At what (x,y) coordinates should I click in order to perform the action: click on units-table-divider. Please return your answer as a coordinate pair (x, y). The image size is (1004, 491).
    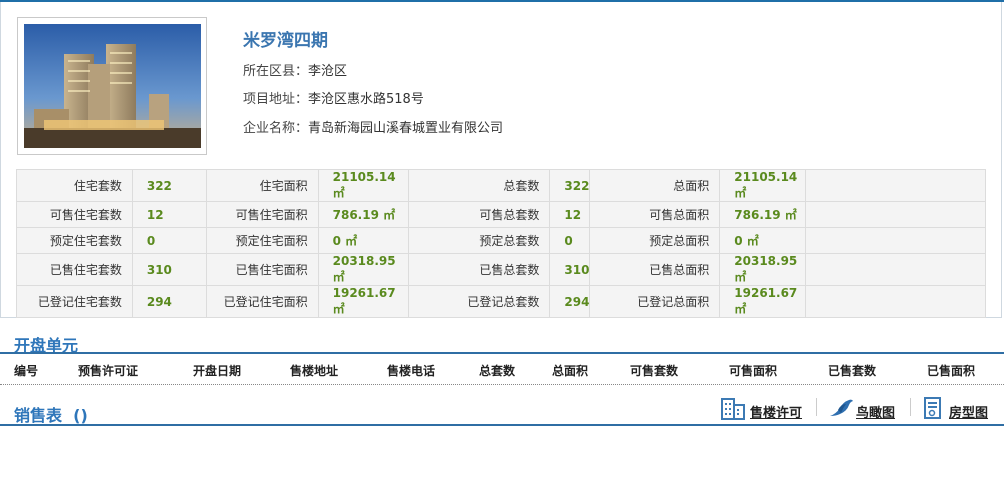
    Looking at the image, I should click on (502, 384).